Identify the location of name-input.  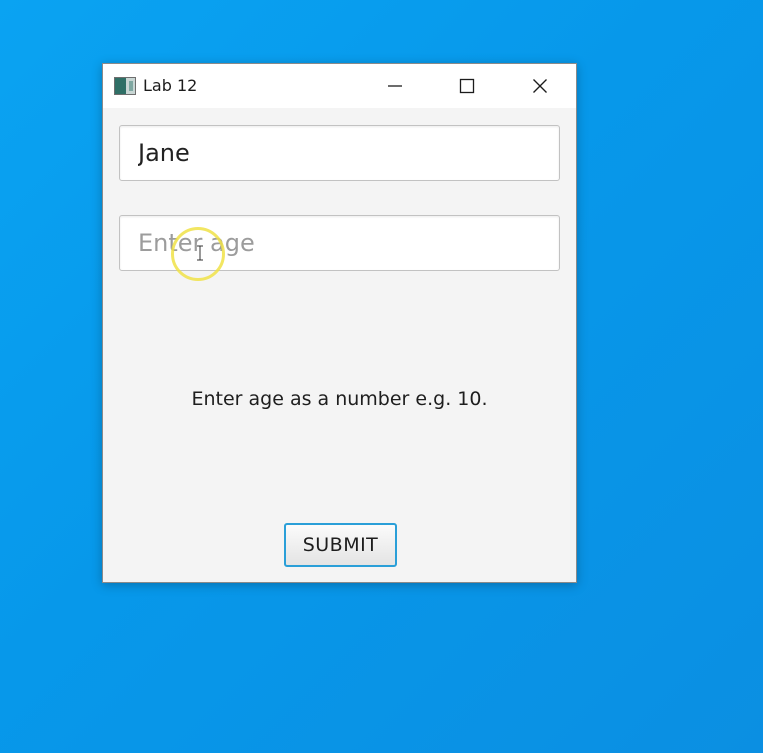
(339, 153).